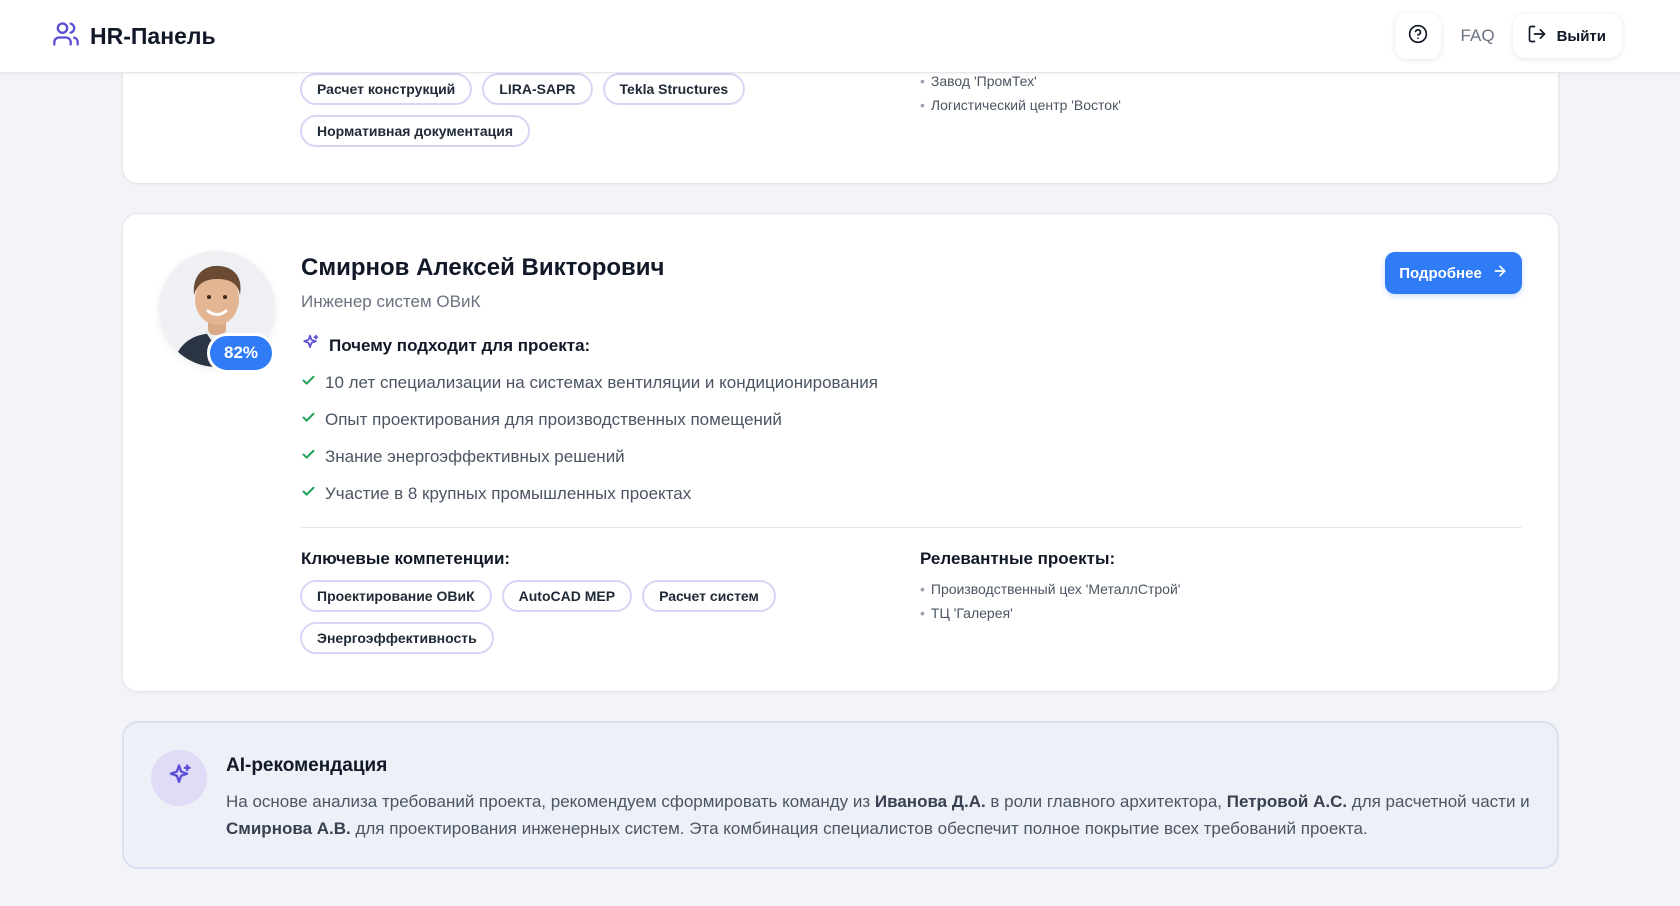  I want to click on why-fit-heading: Почему подходит для проекта:, so click(445, 345).